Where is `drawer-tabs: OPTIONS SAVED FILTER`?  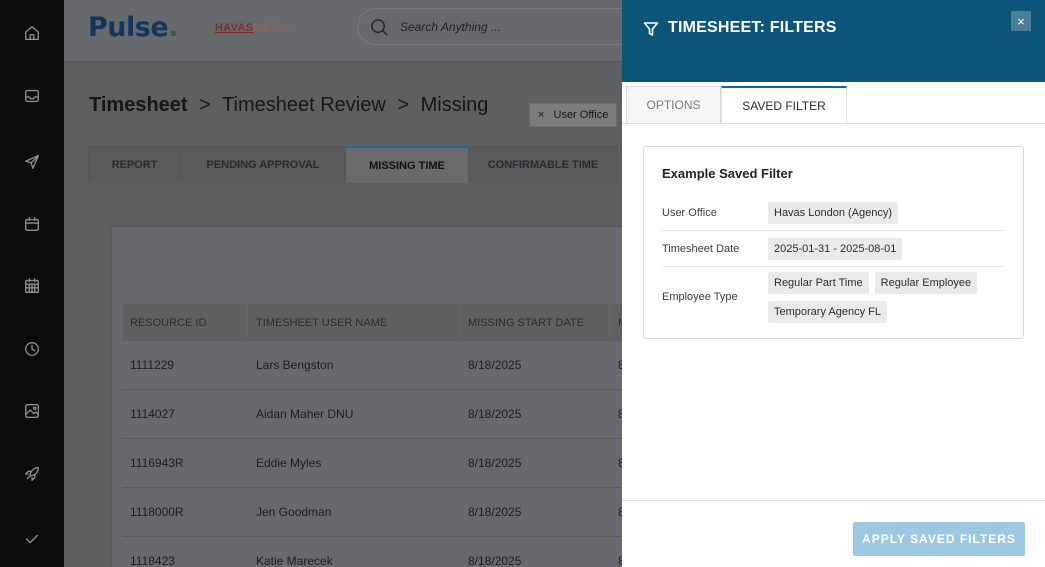 drawer-tabs: OPTIONS SAVED FILTER is located at coordinates (736, 105).